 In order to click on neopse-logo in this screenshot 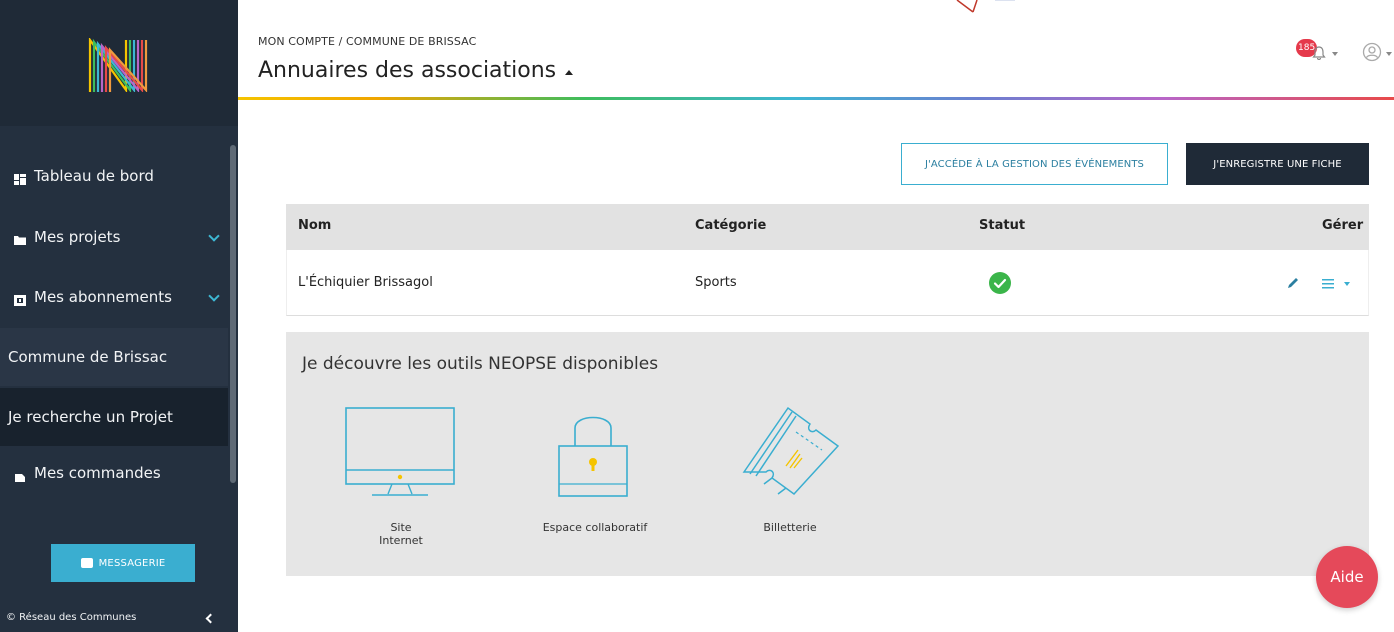, I will do `click(119, 65)`.